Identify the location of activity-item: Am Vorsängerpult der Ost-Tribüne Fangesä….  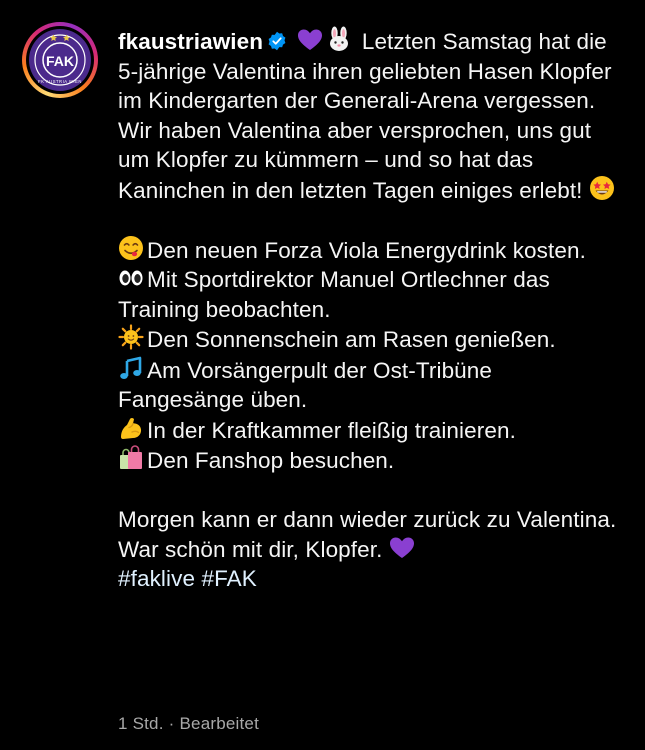
(370, 385).